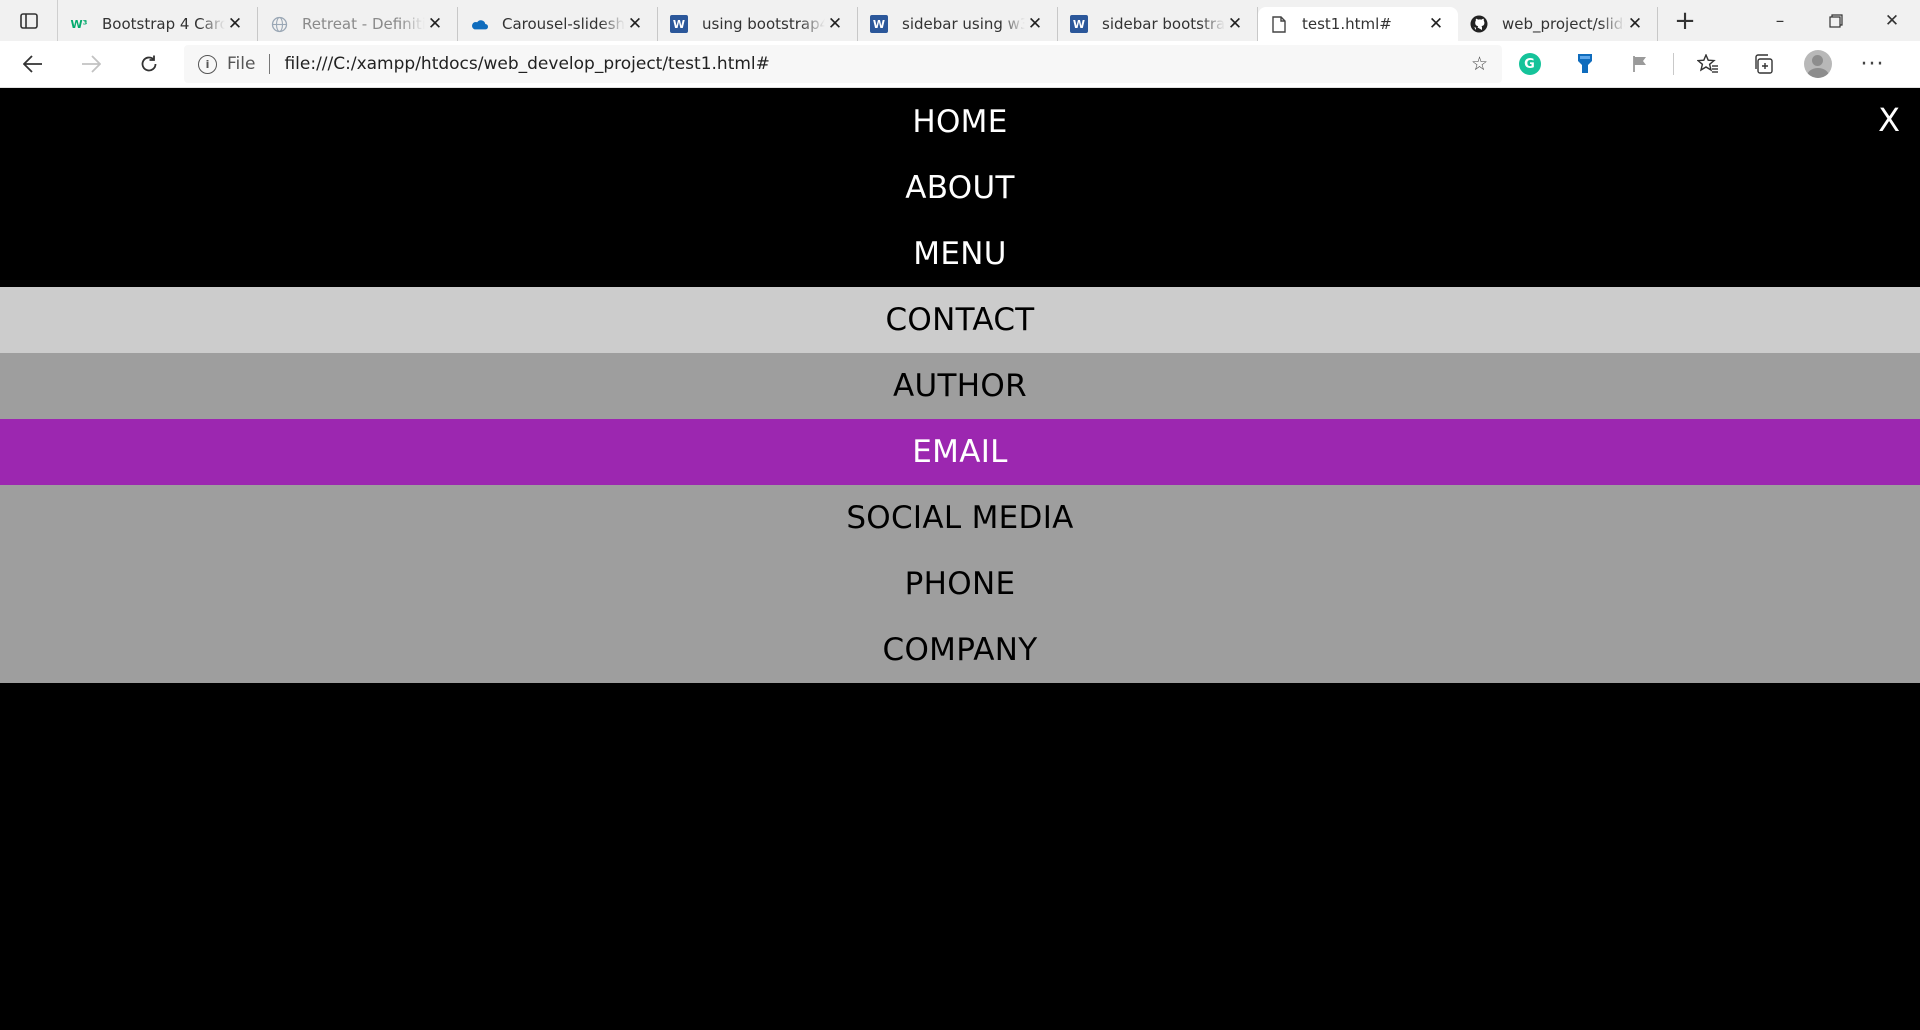 This screenshot has height=1030, width=1920. What do you see at coordinates (1673, 64) in the screenshot?
I see `toolbar-divider` at bounding box center [1673, 64].